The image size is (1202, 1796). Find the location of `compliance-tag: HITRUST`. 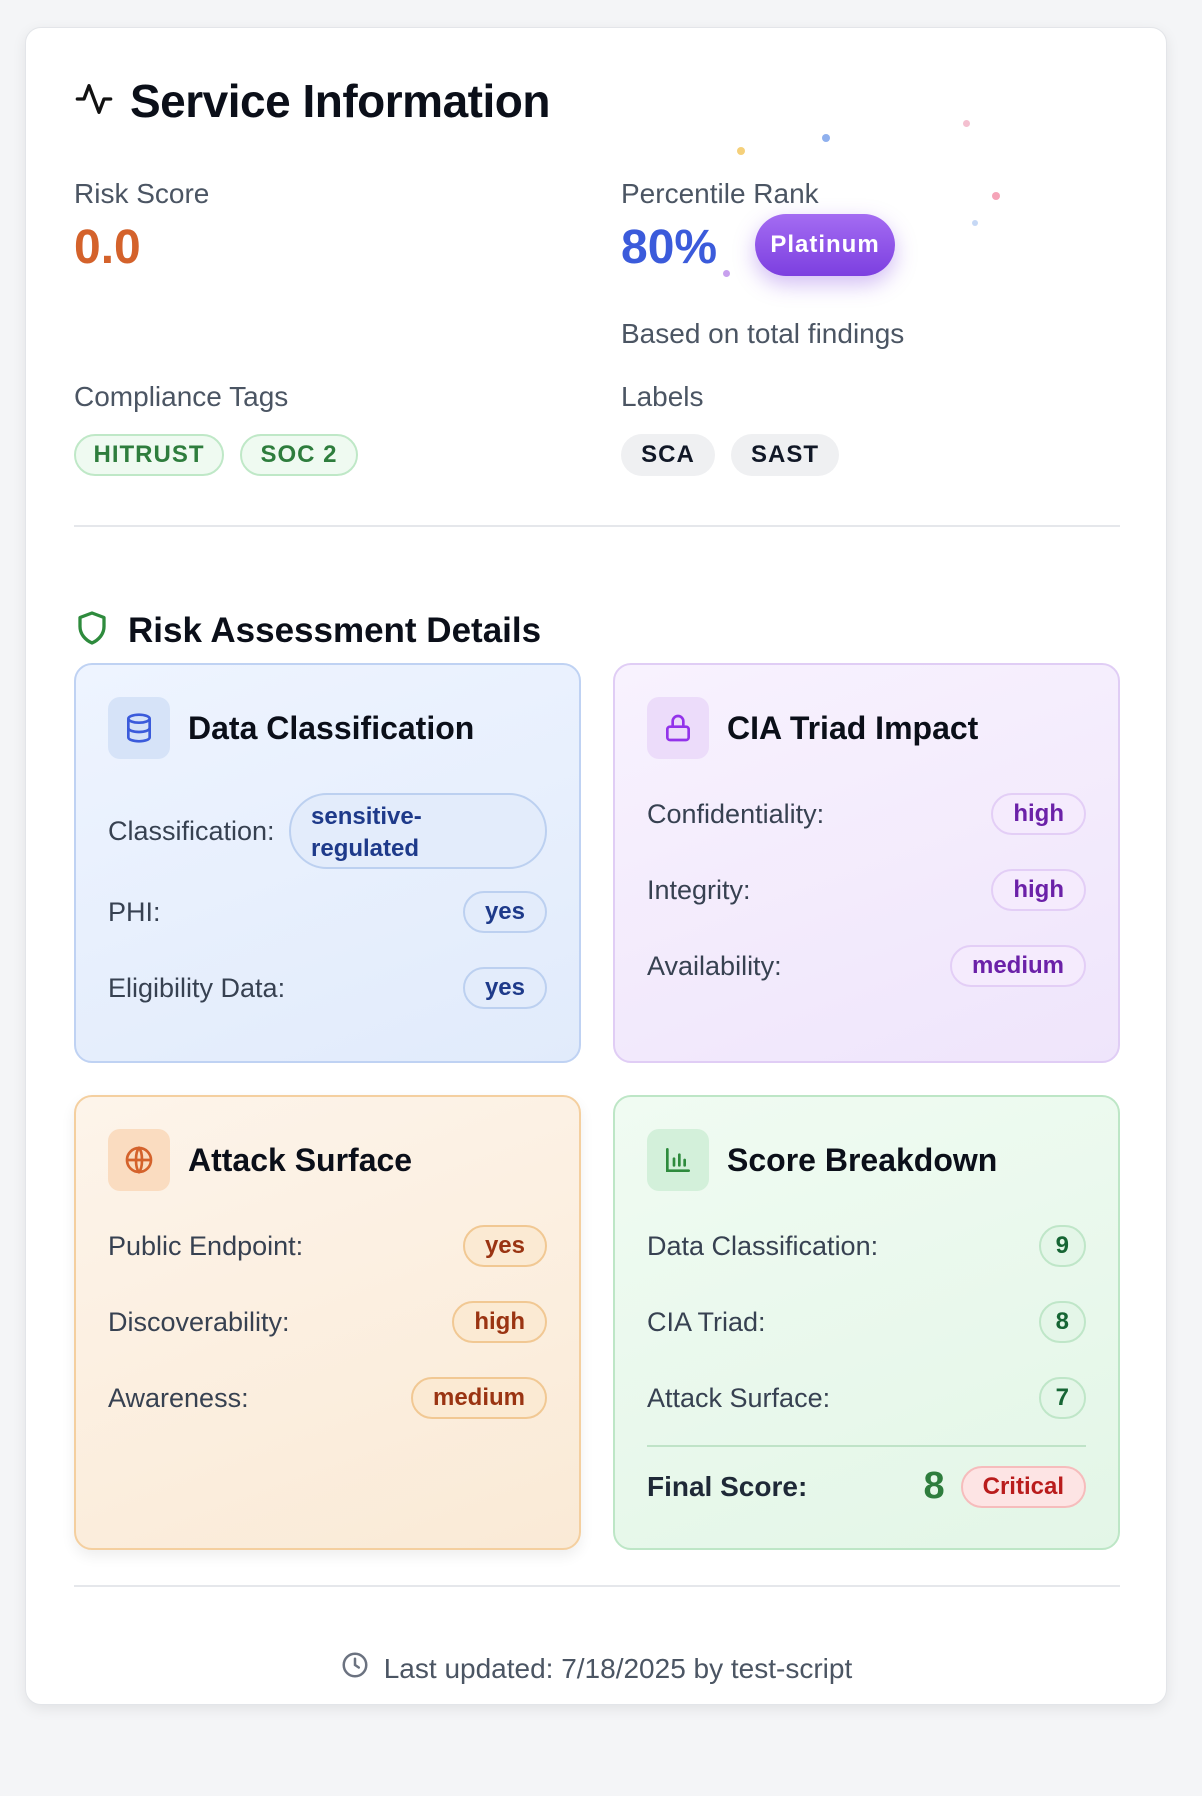

compliance-tag: HITRUST is located at coordinates (149, 455).